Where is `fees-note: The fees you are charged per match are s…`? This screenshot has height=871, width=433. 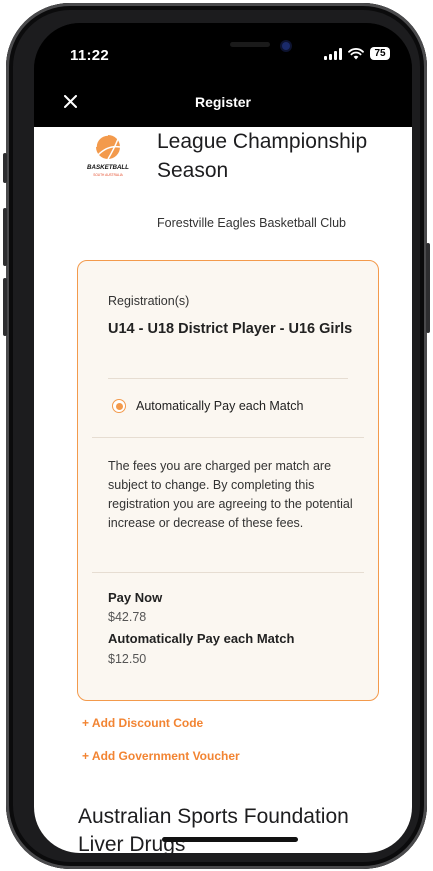
fees-note: The fees you are charged per match are s… is located at coordinates (230, 494).